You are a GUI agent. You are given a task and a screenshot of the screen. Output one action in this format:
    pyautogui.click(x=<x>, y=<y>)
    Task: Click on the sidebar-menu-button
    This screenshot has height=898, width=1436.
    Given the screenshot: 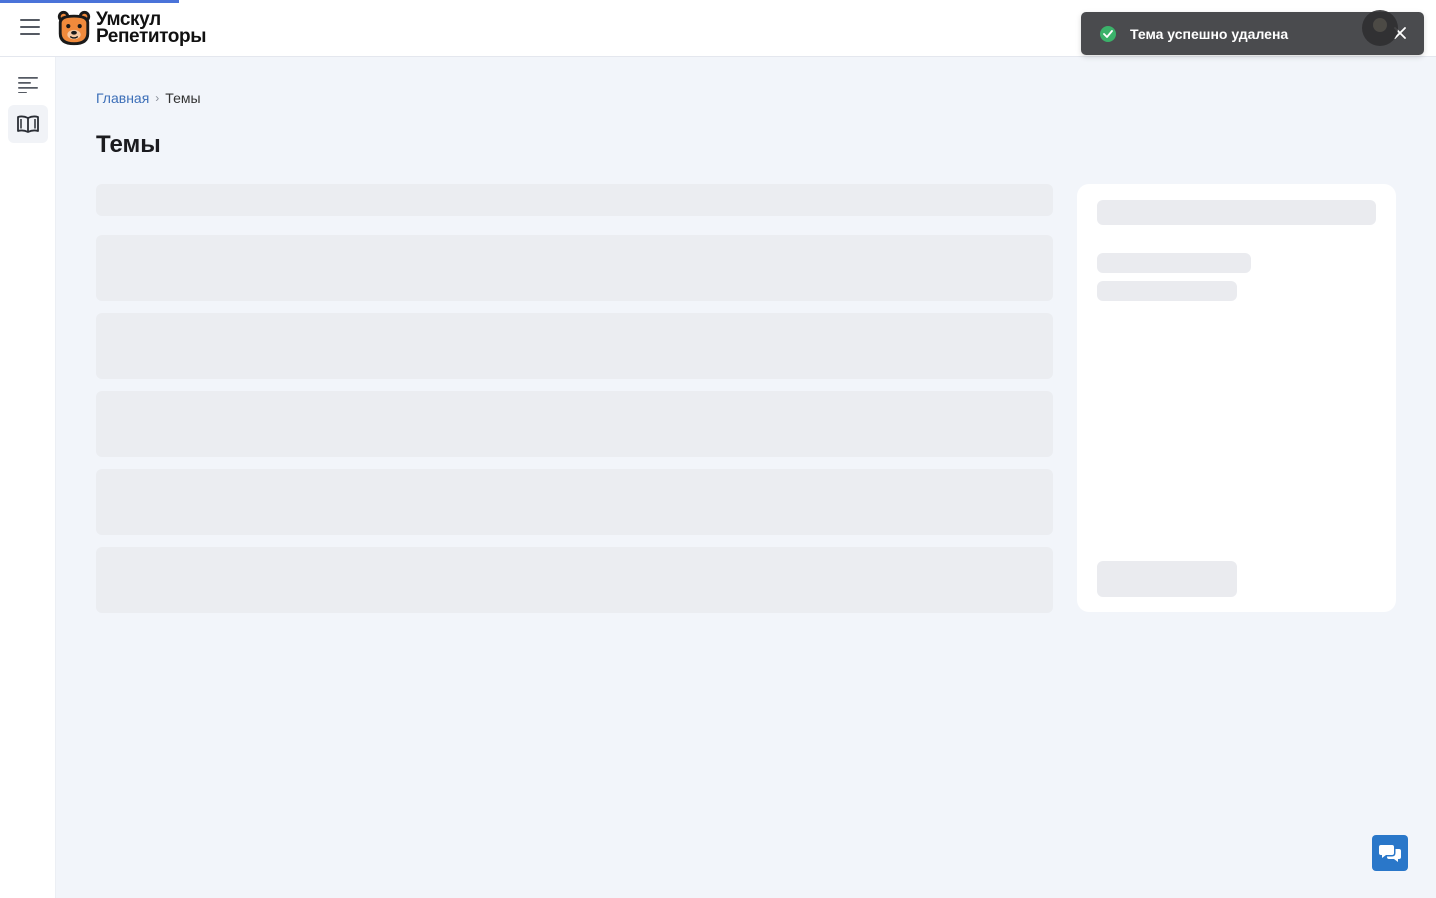 What is the action you would take?
    pyautogui.click(x=28, y=85)
    